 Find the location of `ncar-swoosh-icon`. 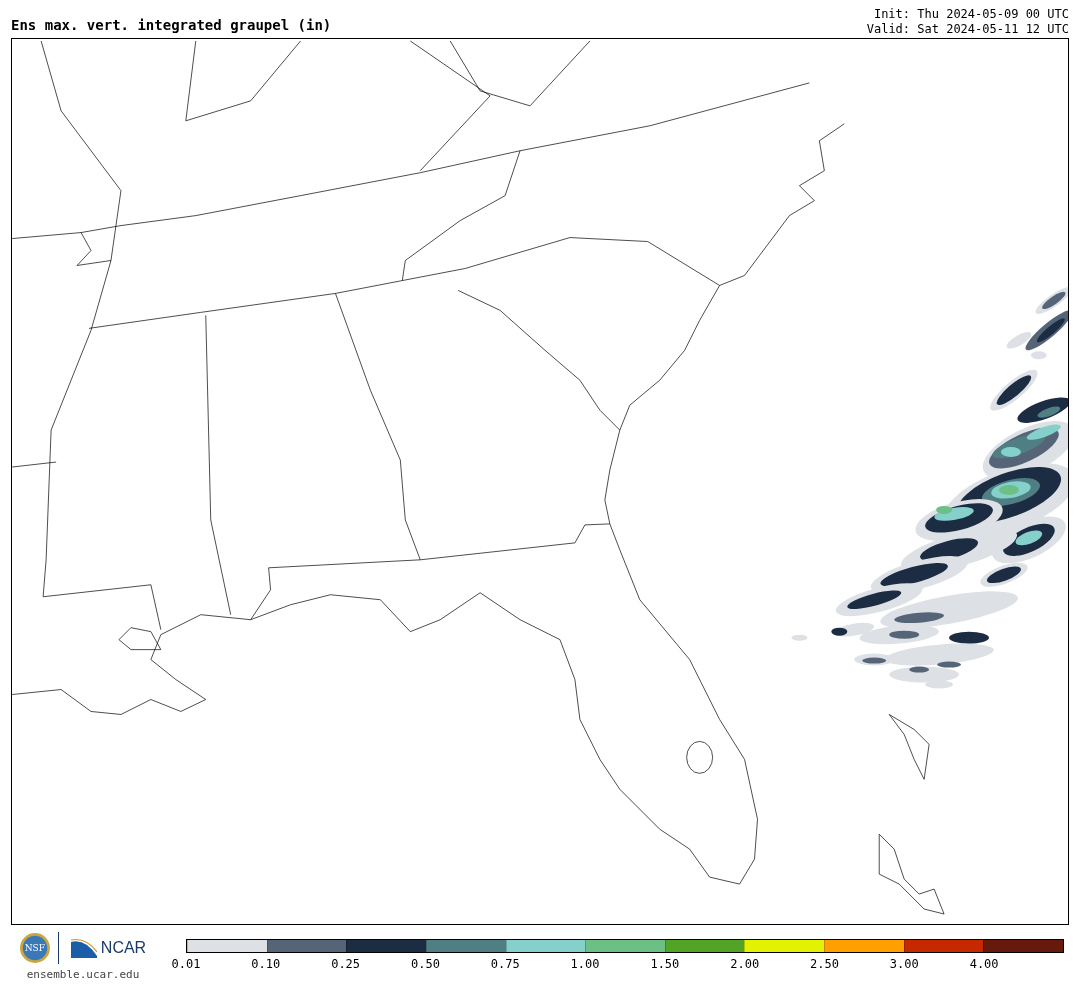

ncar-swoosh-icon is located at coordinates (83, 948).